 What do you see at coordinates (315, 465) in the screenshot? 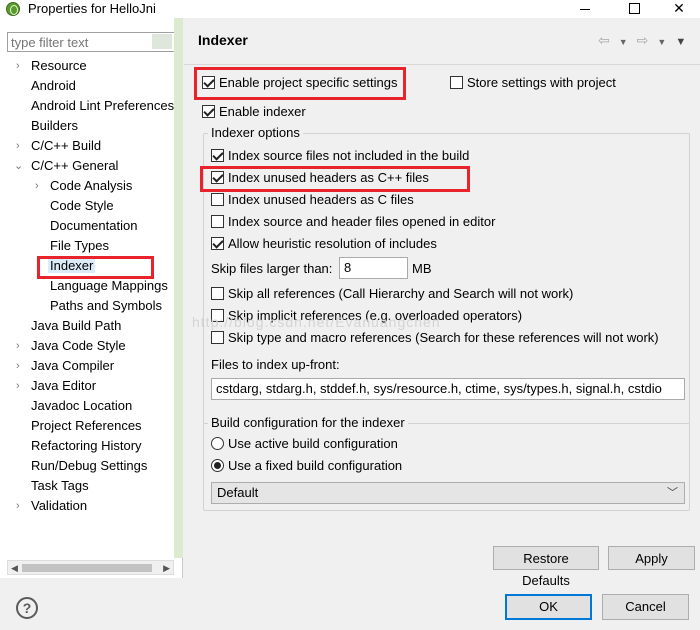
I see `radio-label: Use a fixed build configuration` at bounding box center [315, 465].